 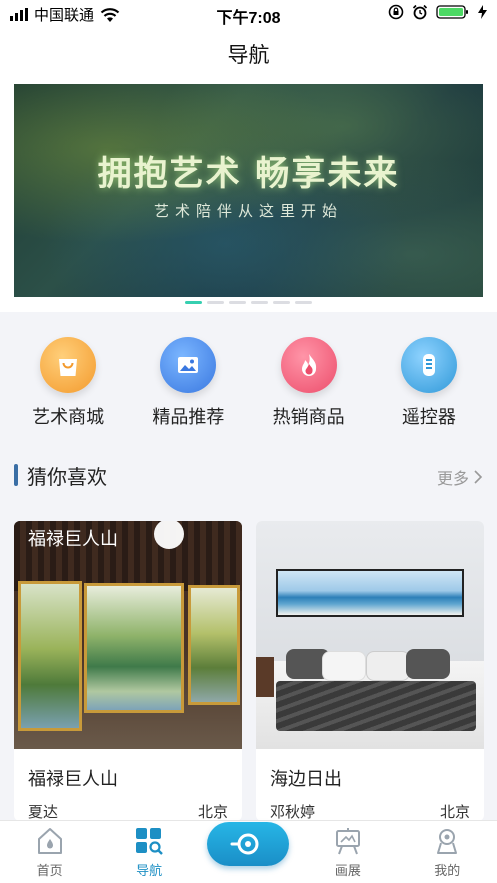 I want to click on section-header: 猜你喜欢 更多, so click(x=248, y=475).